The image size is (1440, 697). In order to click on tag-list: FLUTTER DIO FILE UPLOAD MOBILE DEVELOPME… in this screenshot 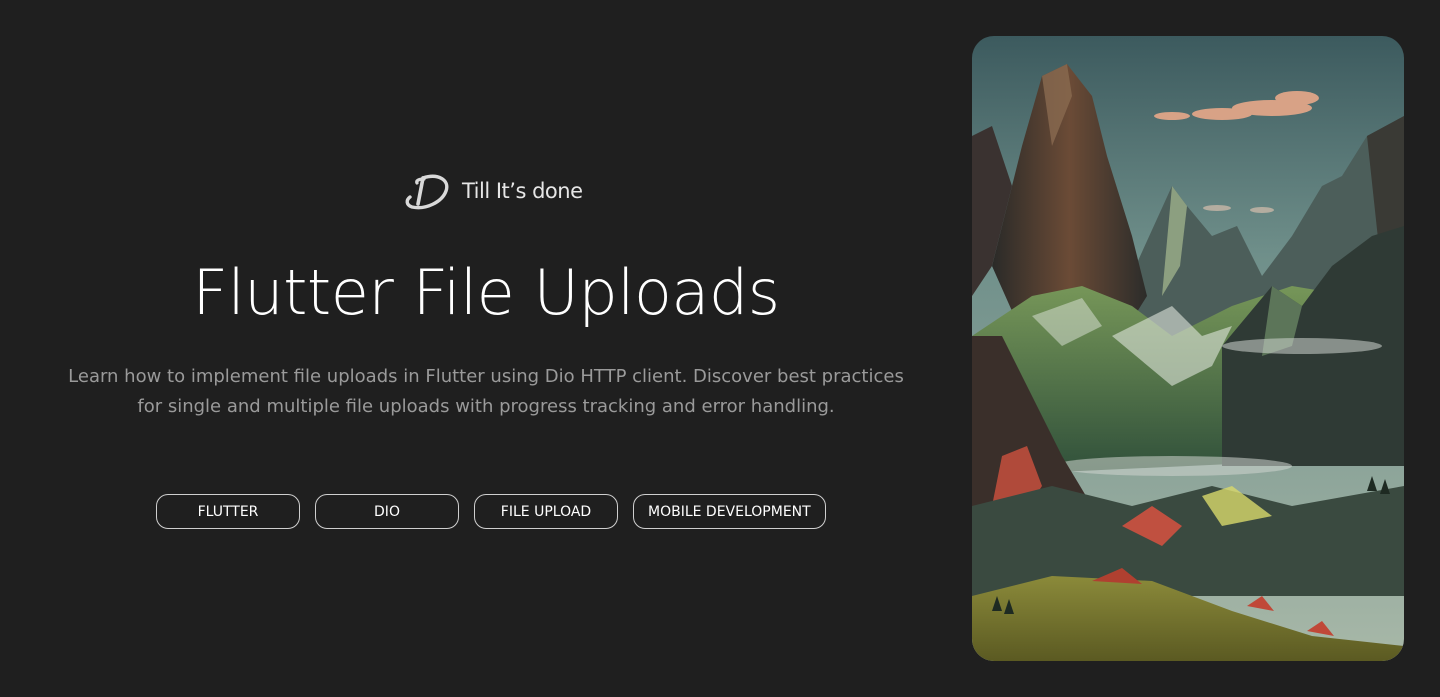, I will do `click(491, 511)`.